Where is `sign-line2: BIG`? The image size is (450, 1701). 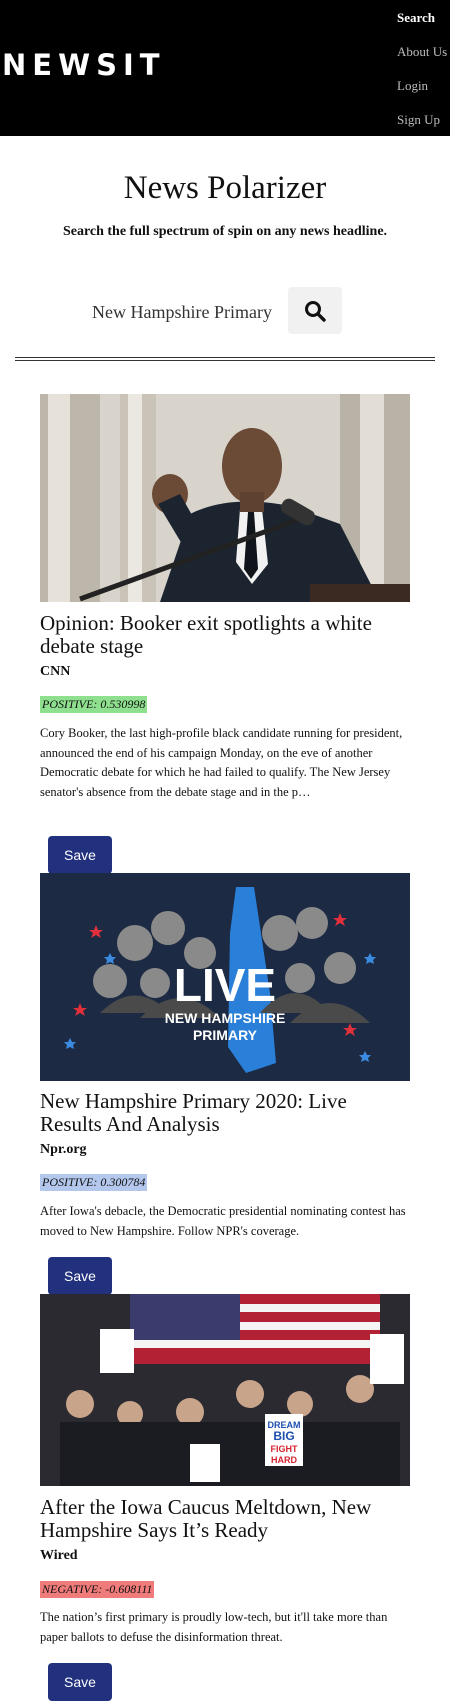 sign-line2: BIG is located at coordinates (283, 1436).